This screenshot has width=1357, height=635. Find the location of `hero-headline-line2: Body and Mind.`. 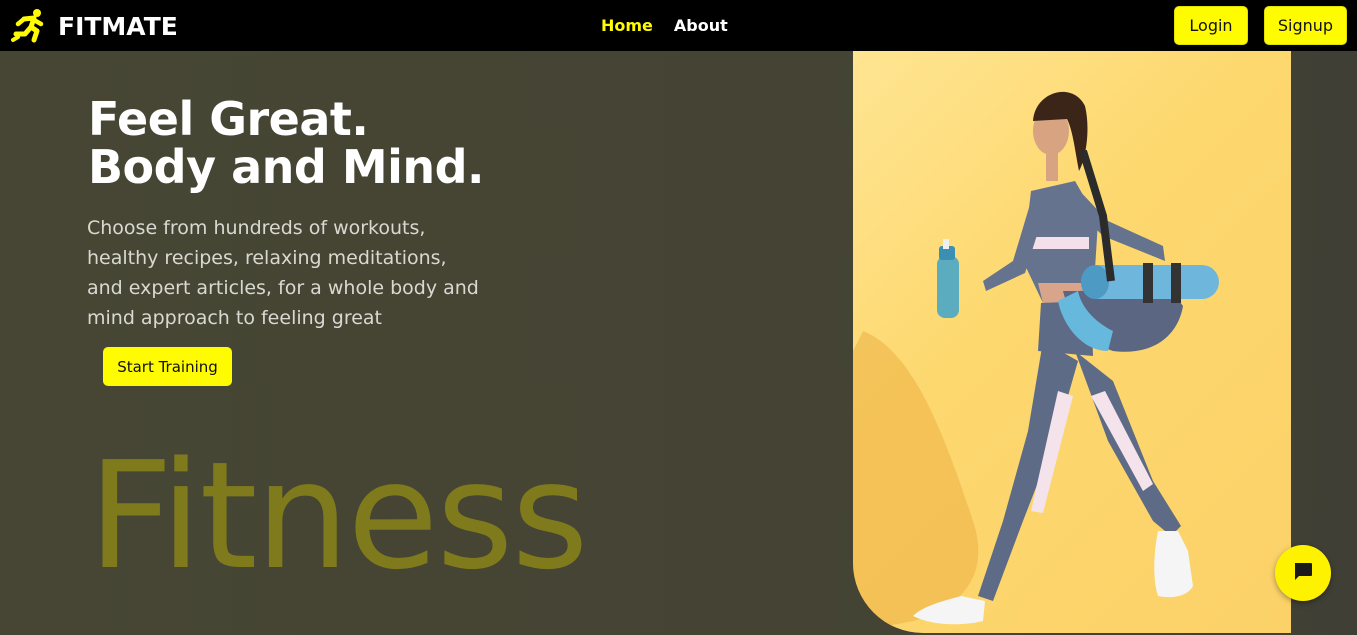

hero-headline-line2: Body and Mind. is located at coordinates (286, 167).